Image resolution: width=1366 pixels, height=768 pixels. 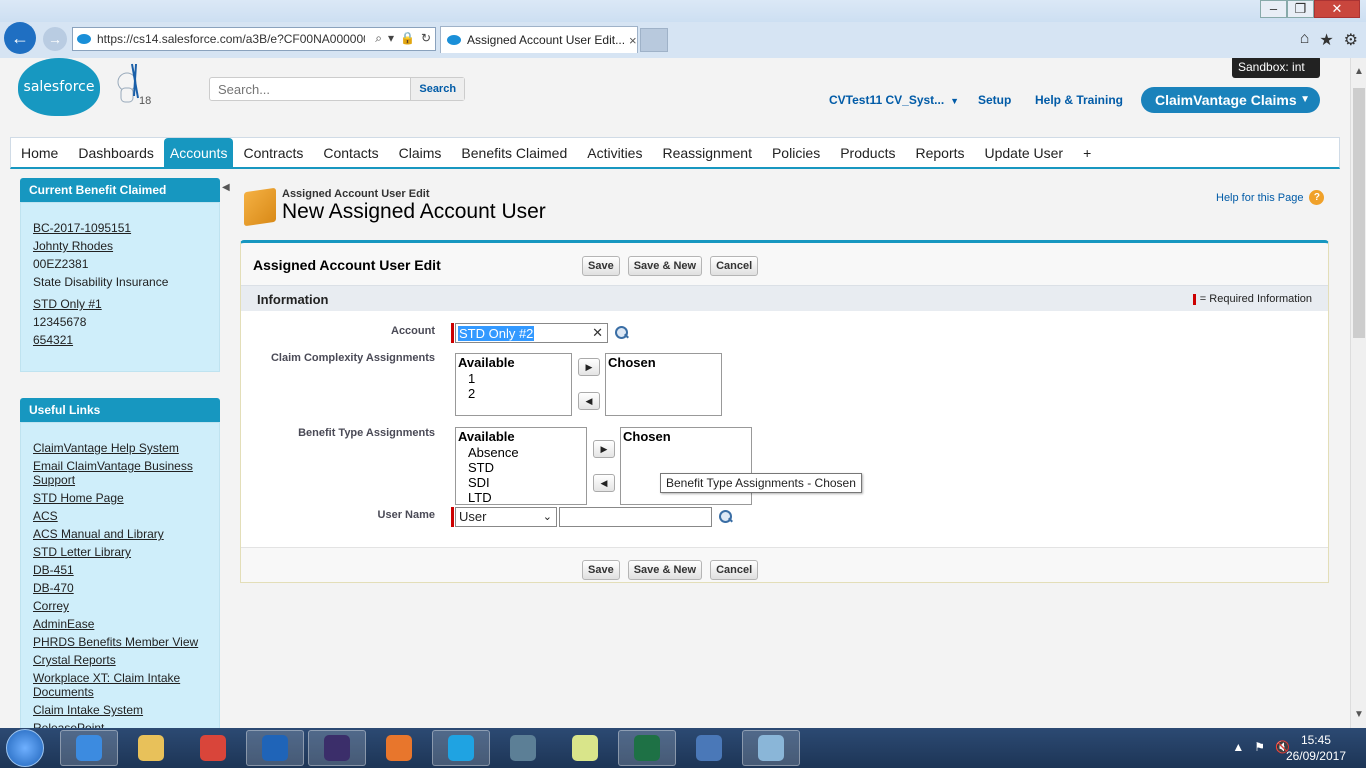 I want to click on add-claim-button: ▶, so click(x=589, y=367).